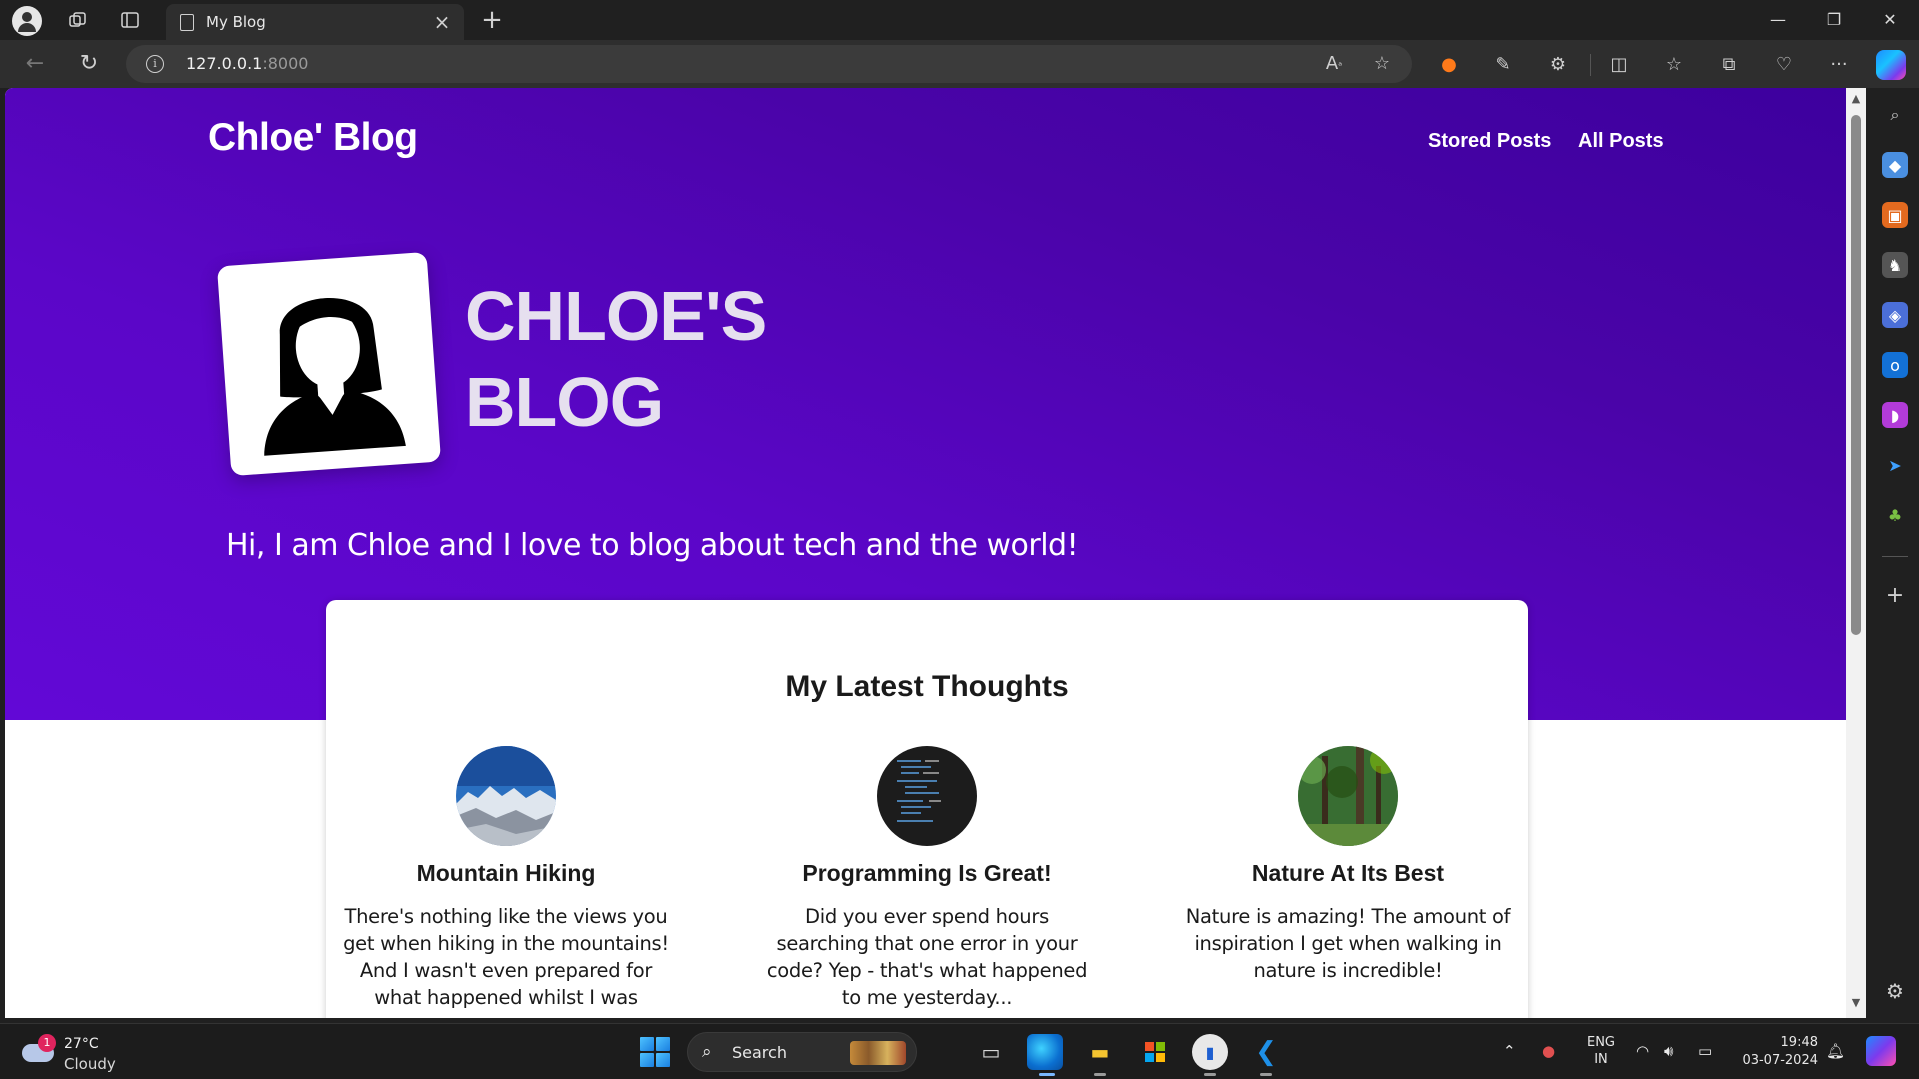  What do you see at coordinates (313, 138) in the screenshot?
I see `site-title: Chloe' Blog` at bounding box center [313, 138].